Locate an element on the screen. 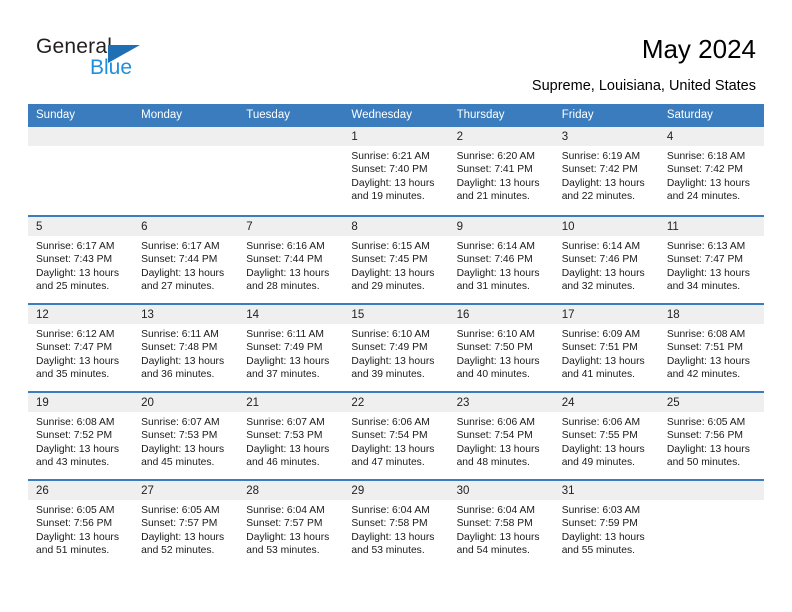  day-number: 15 is located at coordinates (396, 314).